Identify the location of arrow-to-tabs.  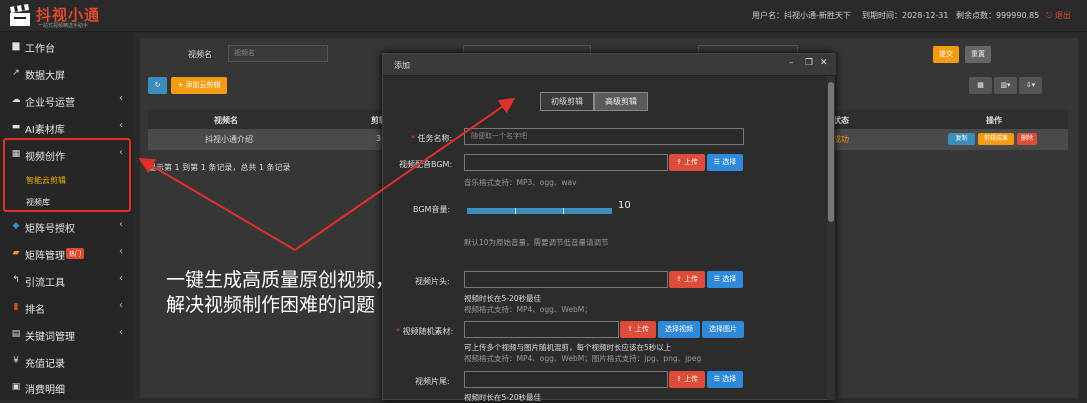
(405, 174).